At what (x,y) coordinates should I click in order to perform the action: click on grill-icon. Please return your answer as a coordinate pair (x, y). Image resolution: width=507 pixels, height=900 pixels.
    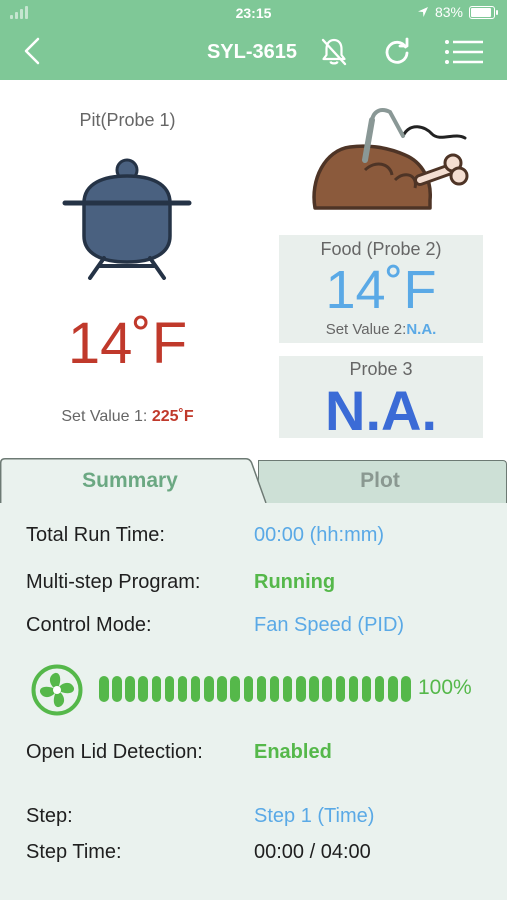
    Looking at the image, I should click on (127, 219).